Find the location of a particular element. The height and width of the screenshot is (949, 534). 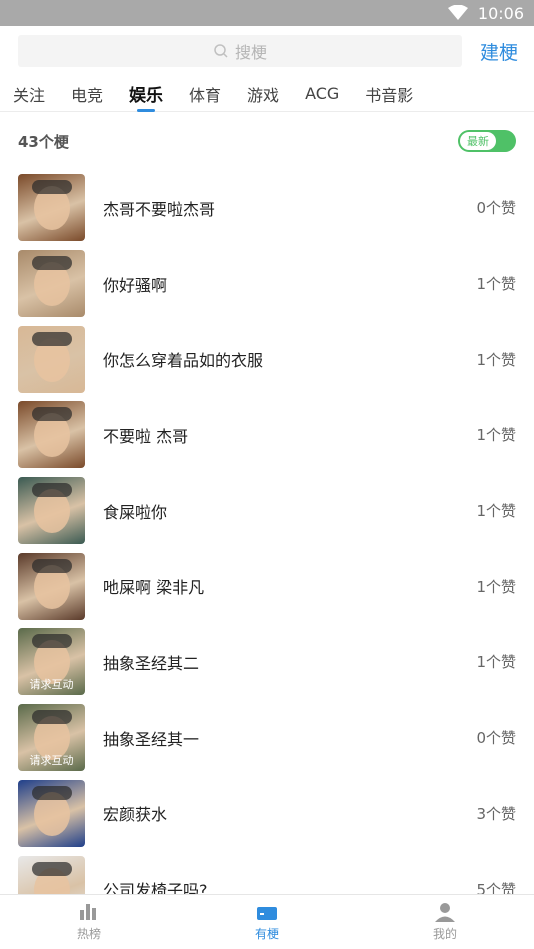

status-bar: 10:06 is located at coordinates (267, 13).